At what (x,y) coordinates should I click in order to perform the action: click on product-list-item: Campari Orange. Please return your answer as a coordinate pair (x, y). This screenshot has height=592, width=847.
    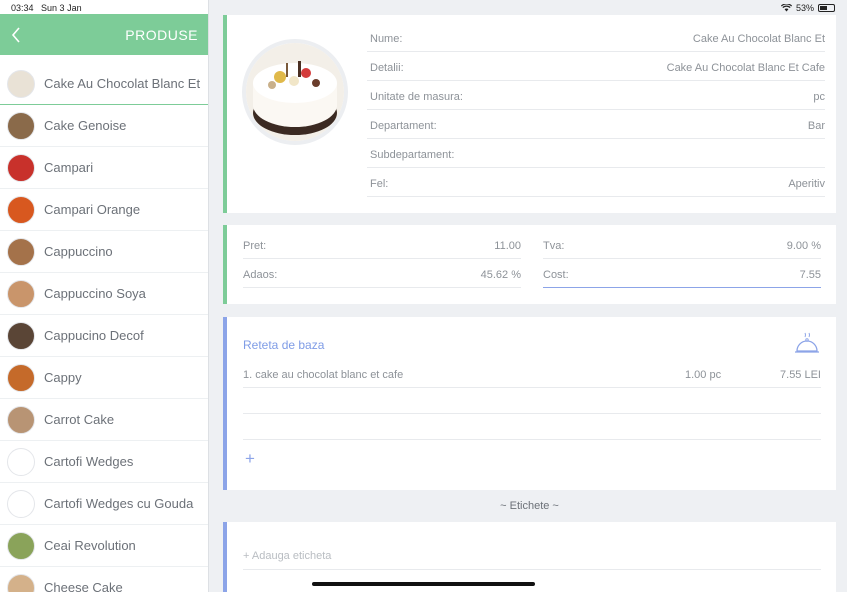
    Looking at the image, I should click on (104, 210).